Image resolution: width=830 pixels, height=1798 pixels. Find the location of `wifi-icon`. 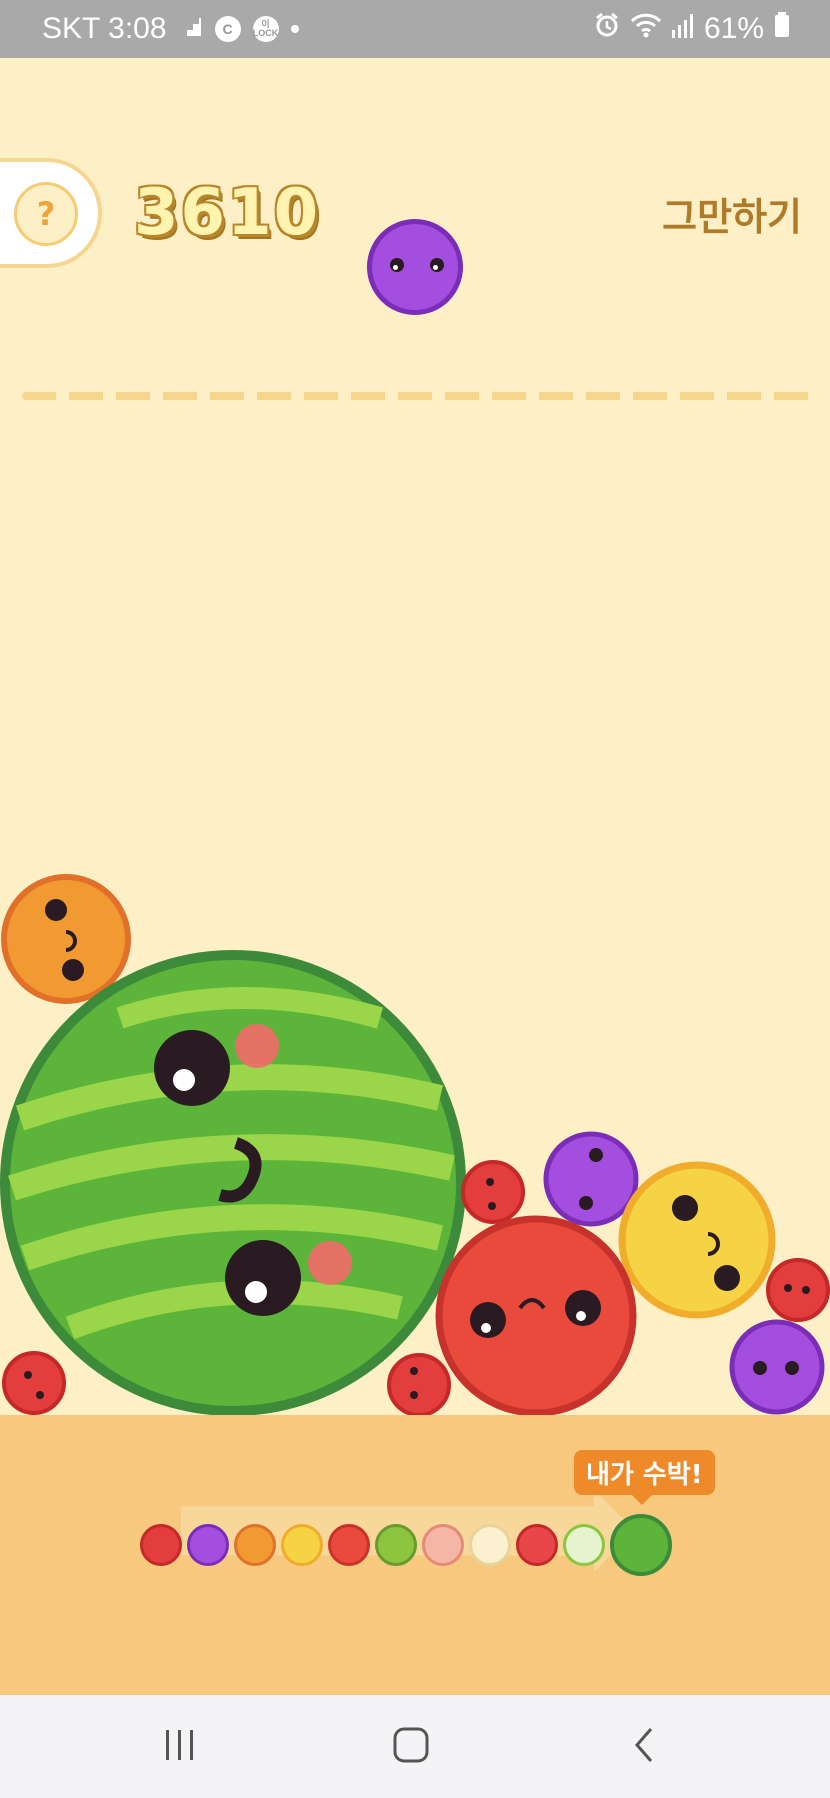

wifi-icon is located at coordinates (646, 29).